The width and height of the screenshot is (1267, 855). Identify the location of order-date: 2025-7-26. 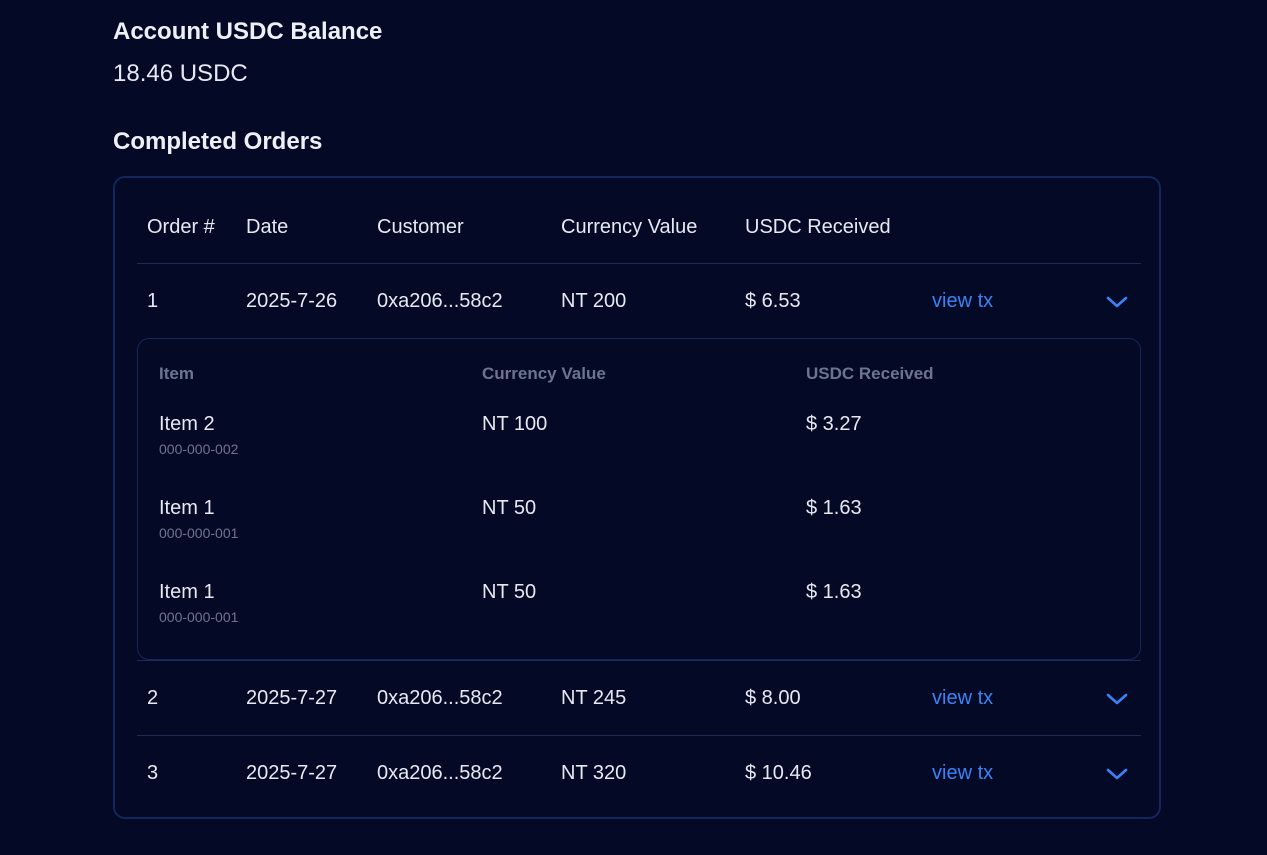
(292, 301).